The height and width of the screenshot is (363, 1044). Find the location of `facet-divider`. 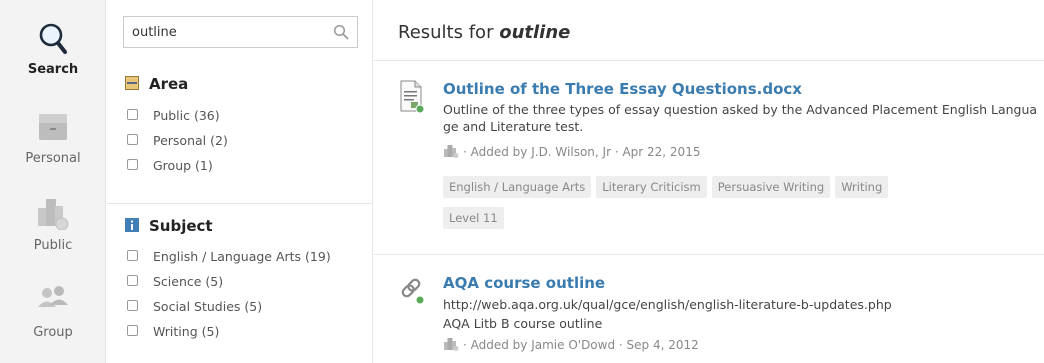

facet-divider is located at coordinates (240, 203).